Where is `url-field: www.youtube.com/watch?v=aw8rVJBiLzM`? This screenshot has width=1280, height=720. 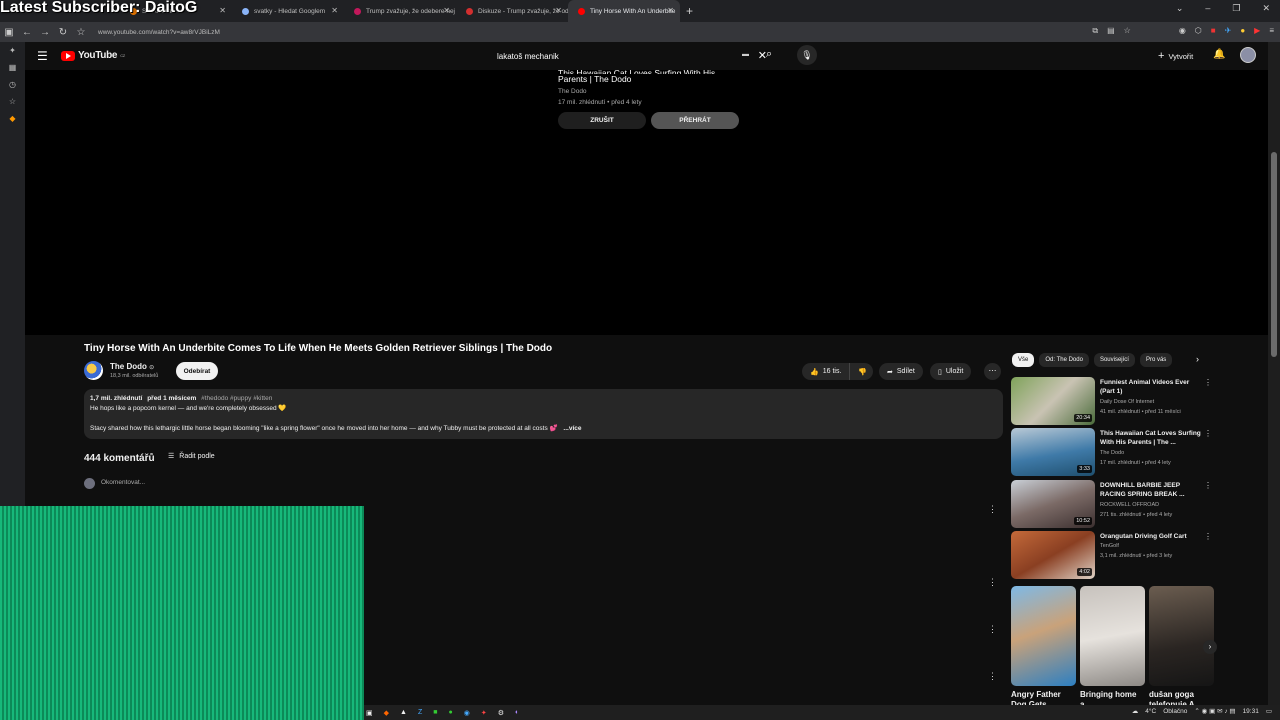 url-field: www.youtube.com/watch?v=aw8rVJBiLzM is located at coordinates (159, 32).